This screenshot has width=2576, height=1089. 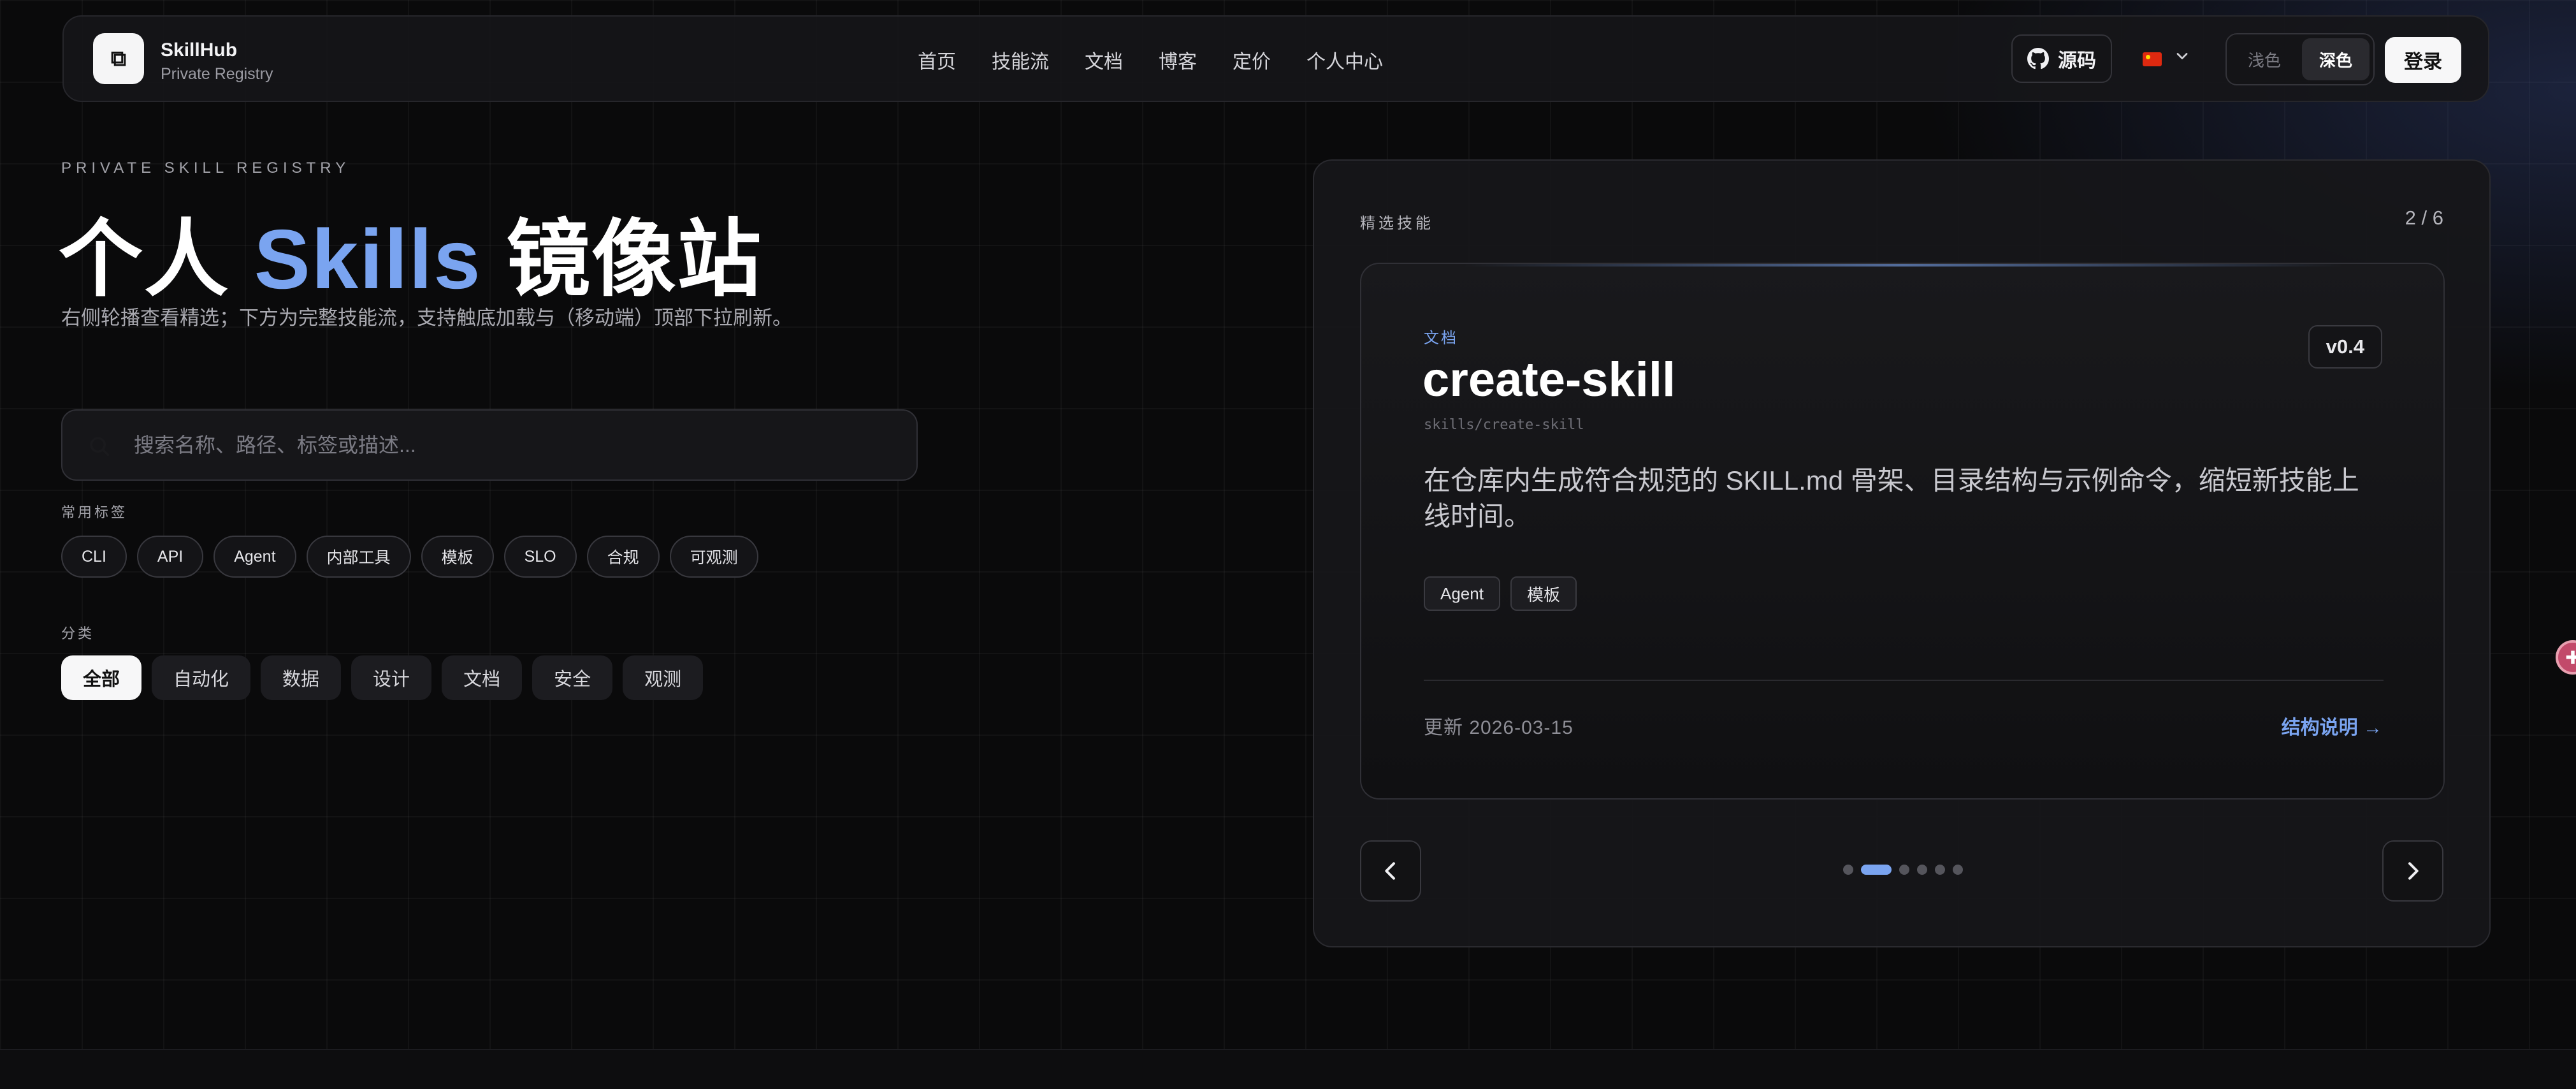 I want to click on category-docs: 文档, so click(x=482, y=677).